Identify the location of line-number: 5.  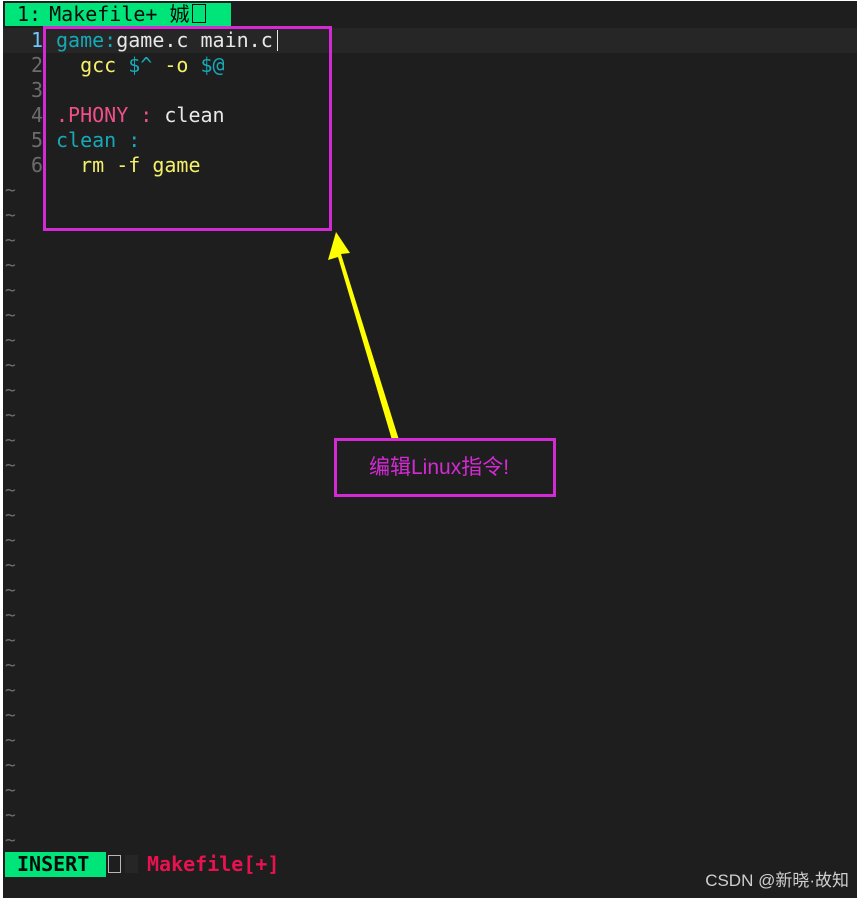
(36, 140).